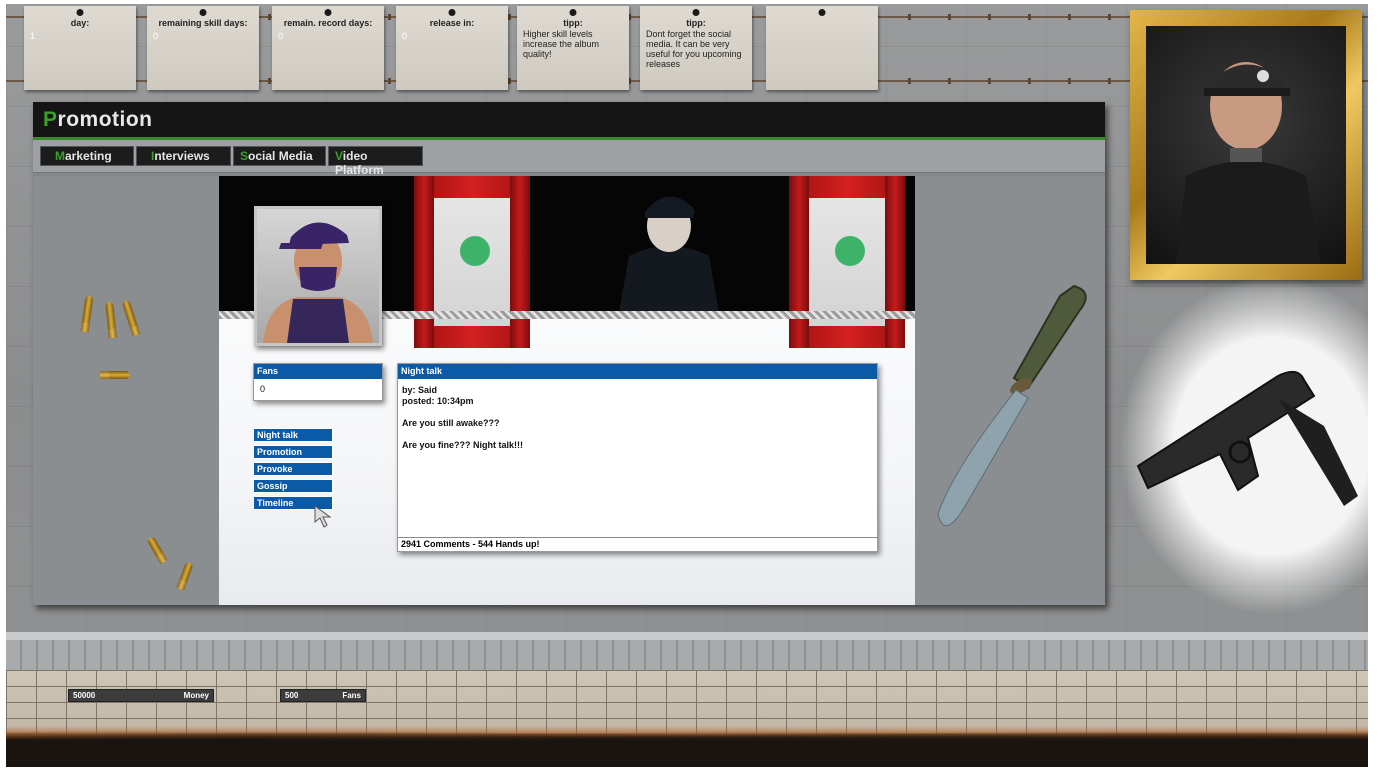  Describe the element at coordinates (183, 156) in the screenshot. I see `tab-interviews: Interviews` at that location.